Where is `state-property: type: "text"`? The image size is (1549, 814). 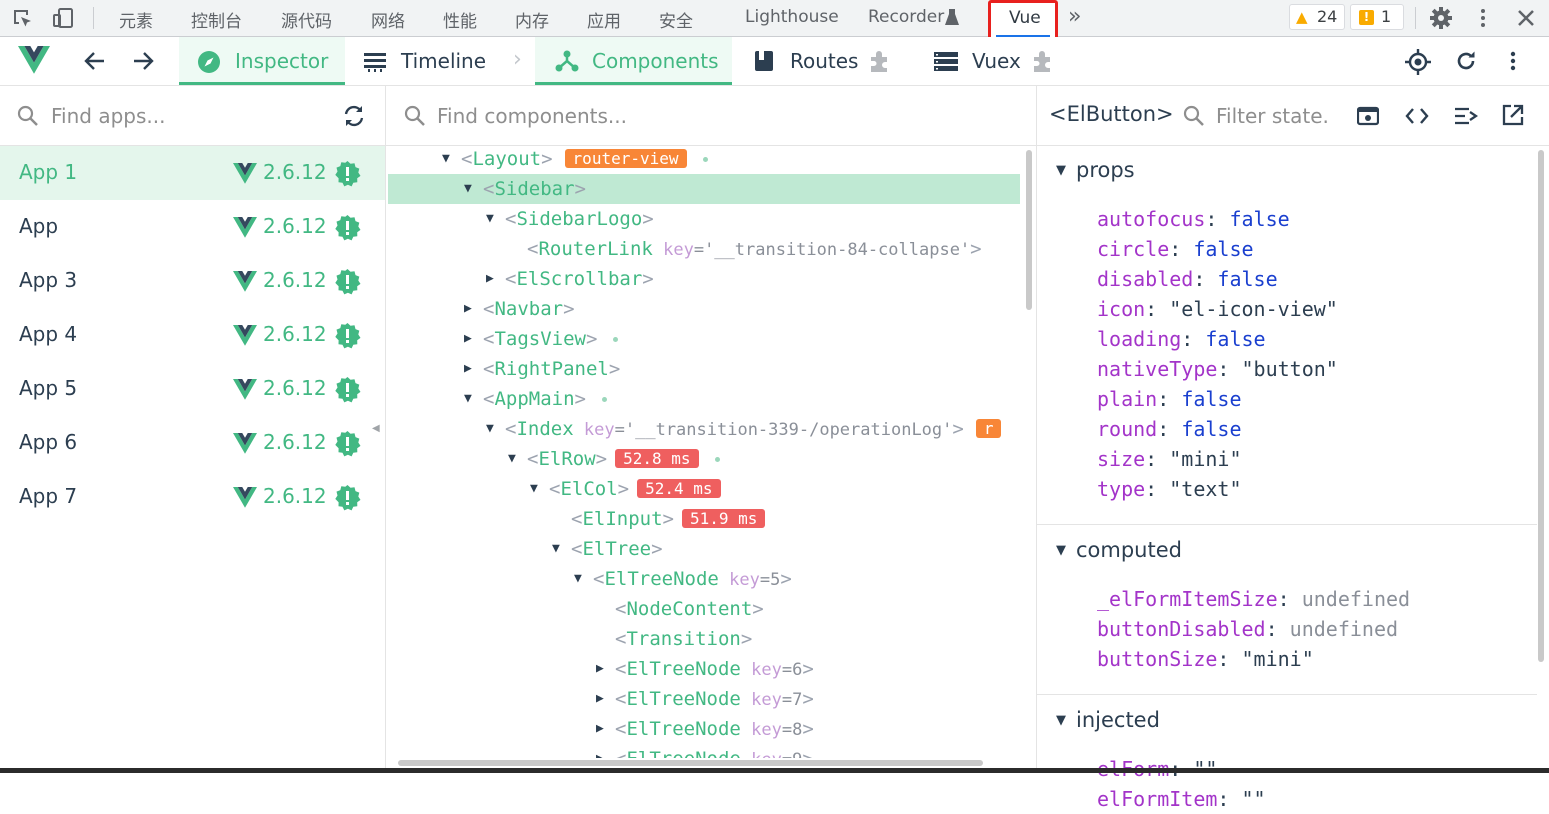 state-property: type: "text" is located at coordinates (1169, 489).